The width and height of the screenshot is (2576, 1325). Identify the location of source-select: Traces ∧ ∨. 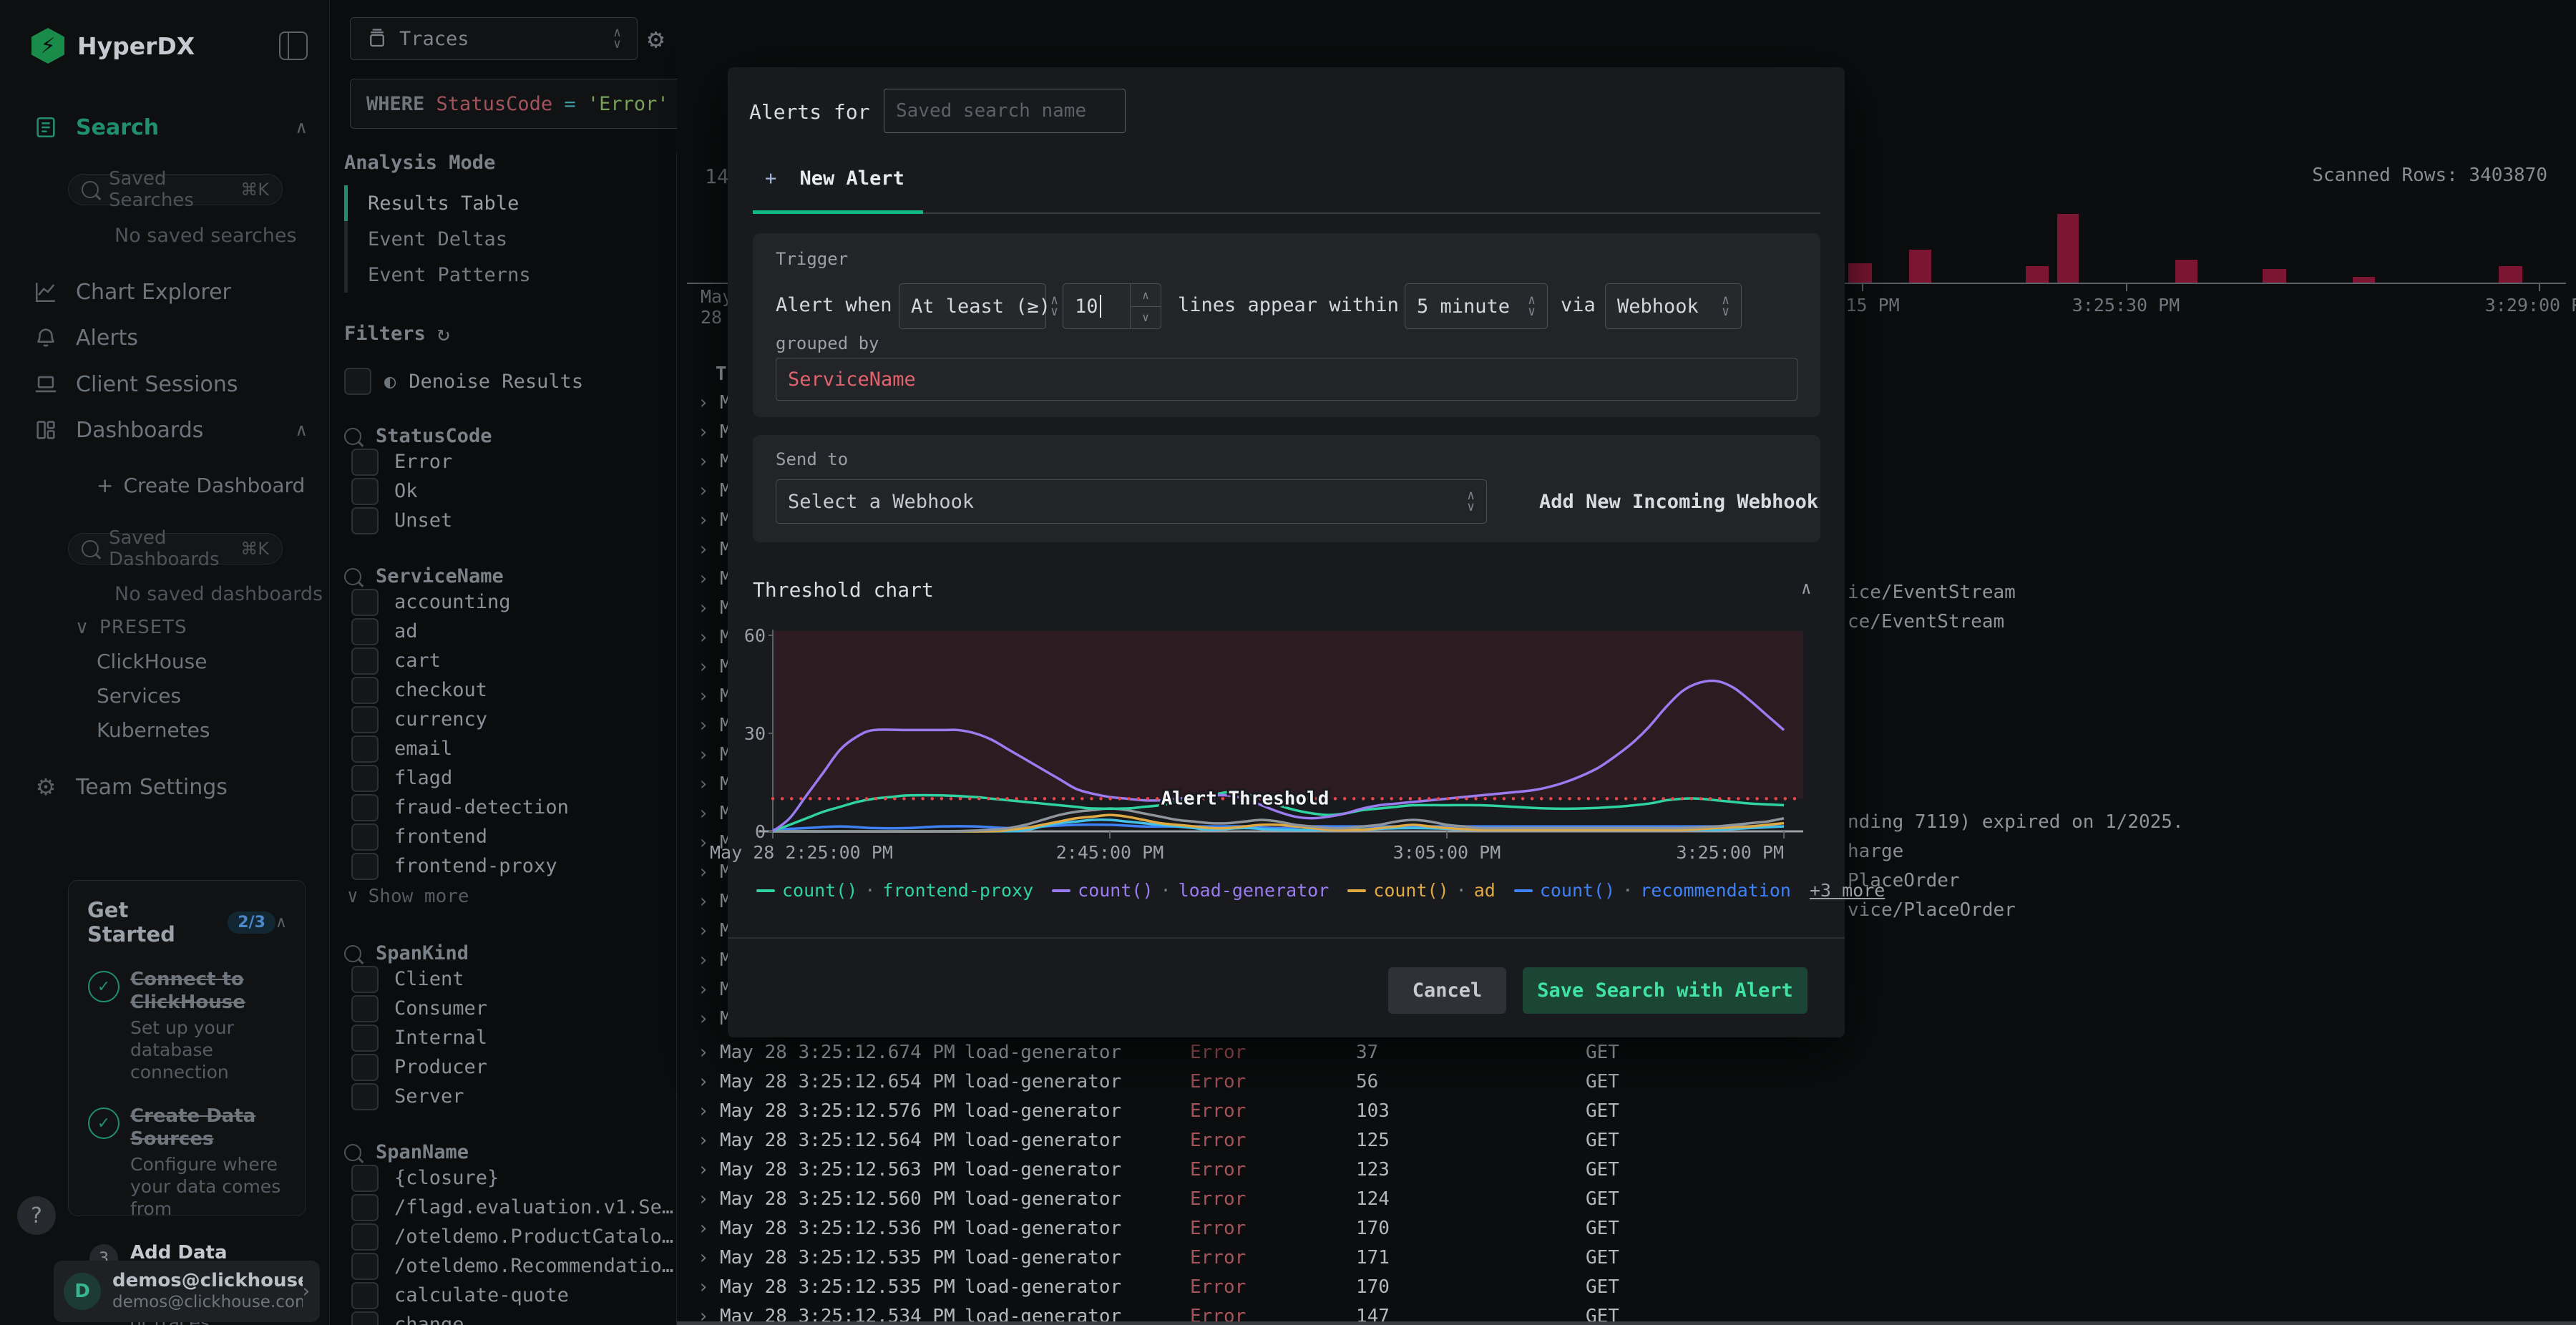
(494, 39).